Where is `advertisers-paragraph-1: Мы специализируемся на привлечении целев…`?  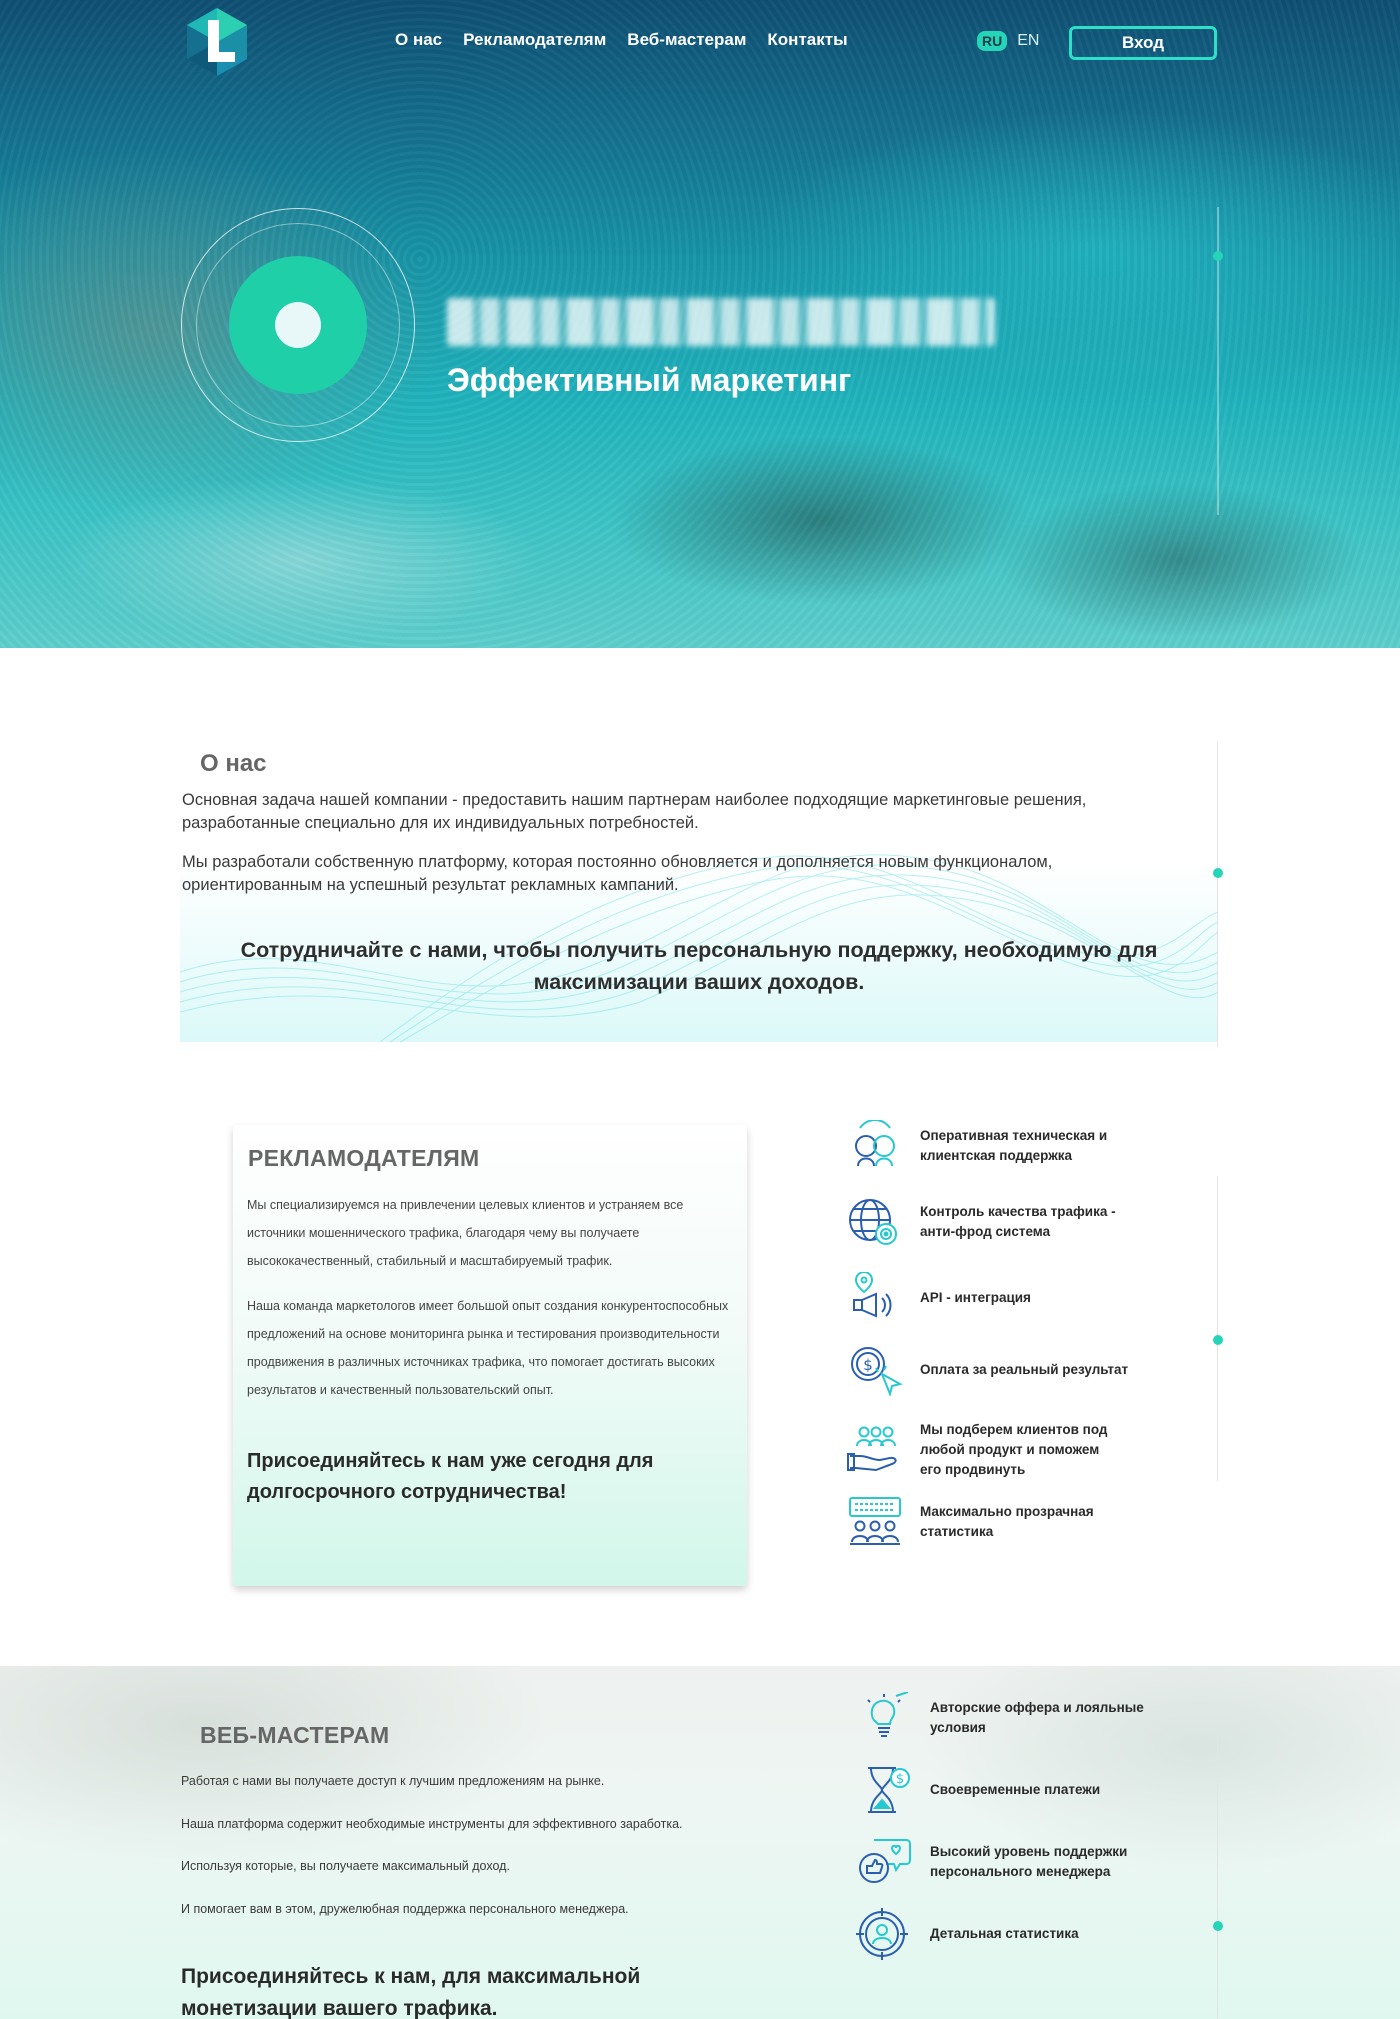
advertisers-paragraph-1: Мы специализируемся на привлечении целев… is located at coordinates (465, 1233).